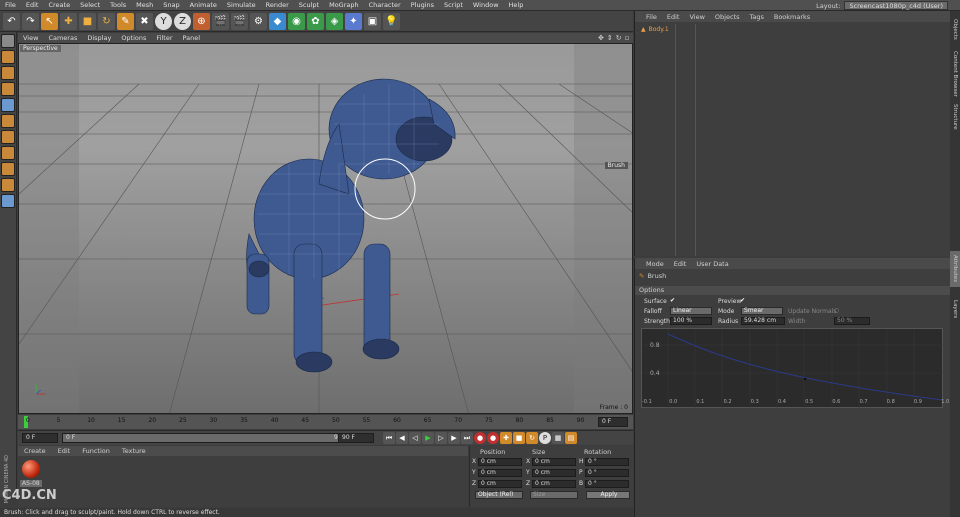  What do you see at coordinates (696, 17) in the screenshot?
I see `object-menu-view: View` at bounding box center [696, 17].